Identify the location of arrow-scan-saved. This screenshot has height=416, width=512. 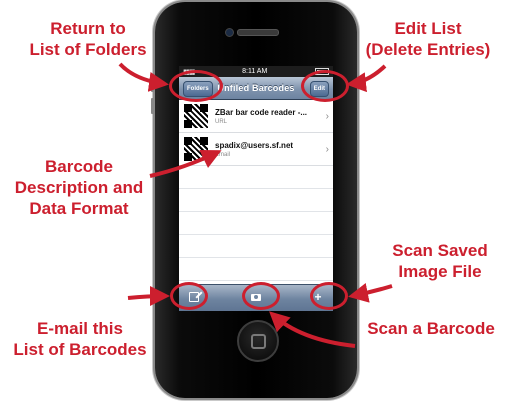
(370, 293).